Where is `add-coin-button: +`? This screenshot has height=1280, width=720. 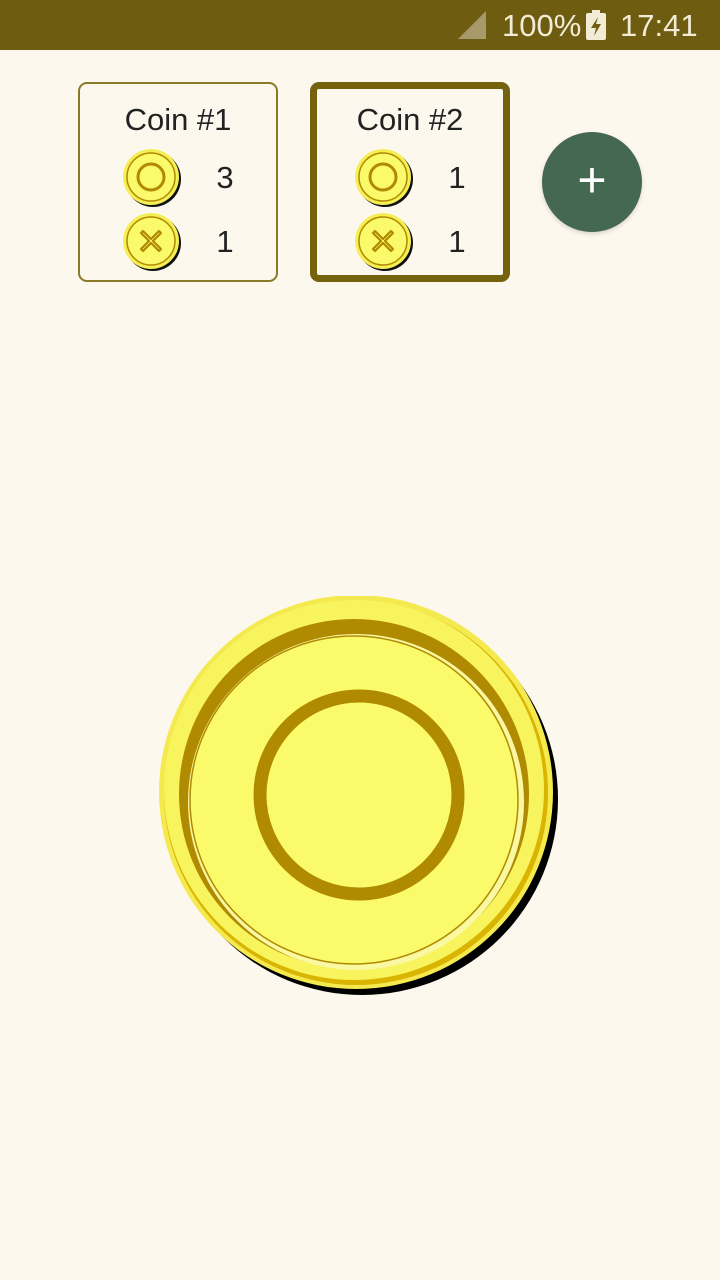 add-coin-button: + is located at coordinates (592, 182).